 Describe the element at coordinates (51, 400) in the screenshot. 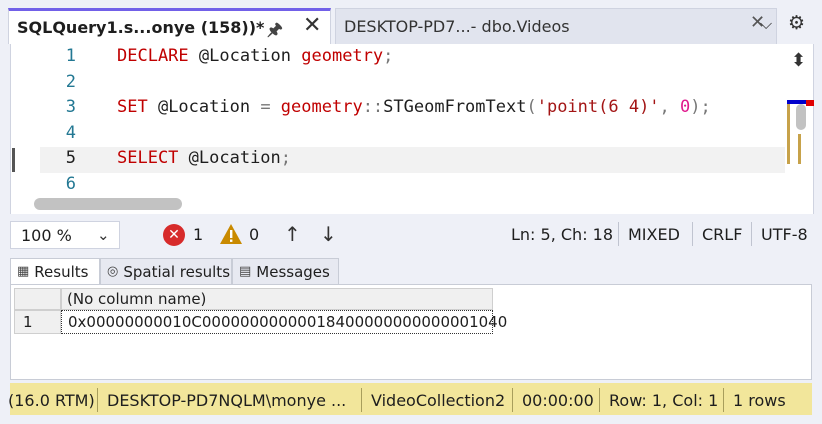

I see `status-version: (16.0 RTM)` at that location.